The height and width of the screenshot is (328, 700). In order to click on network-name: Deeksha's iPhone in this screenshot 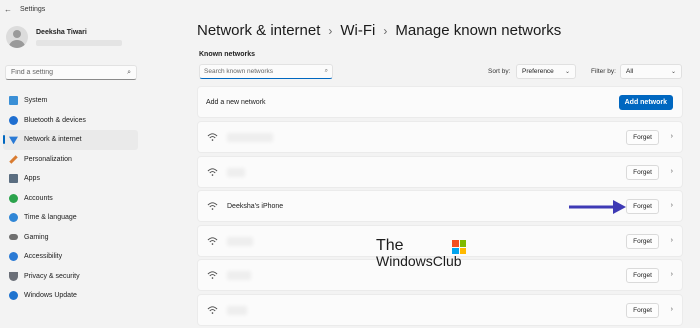, I will do `click(255, 206)`.